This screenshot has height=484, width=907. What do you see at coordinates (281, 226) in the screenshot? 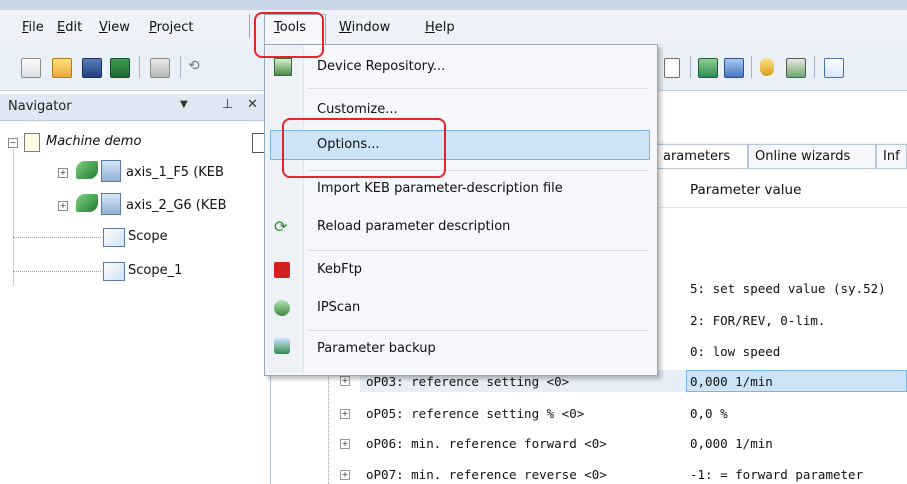
I see `reload-icon: ⟳` at bounding box center [281, 226].